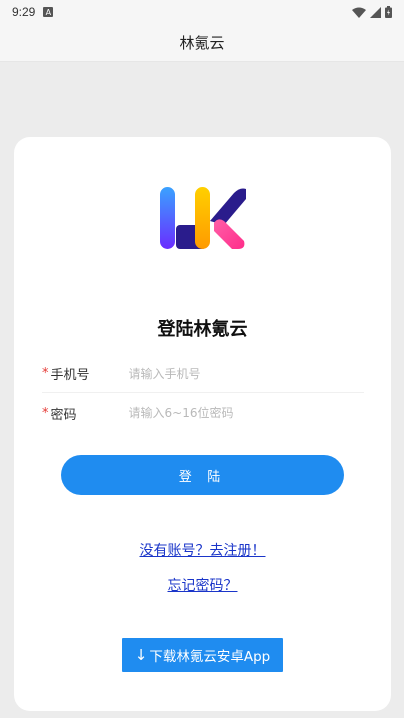 The image size is (404, 718). I want to click on app-bar: 林氪云, so click(202, 43).